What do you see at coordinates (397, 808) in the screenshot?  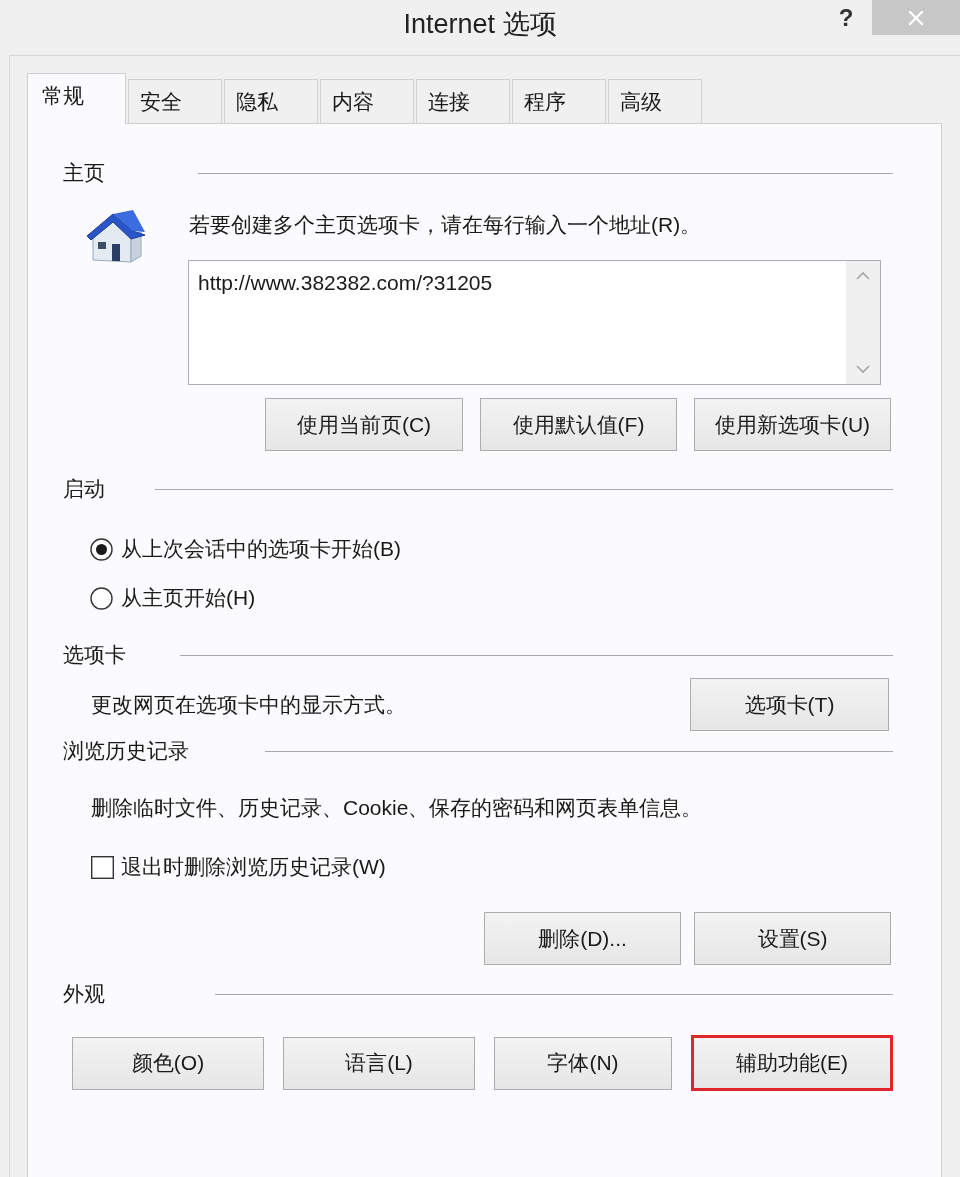 I see `description-text: 删除临时文件、历史记录、Cookie、保存的密码和网页表单信息。` at bounding box center [397, 808].